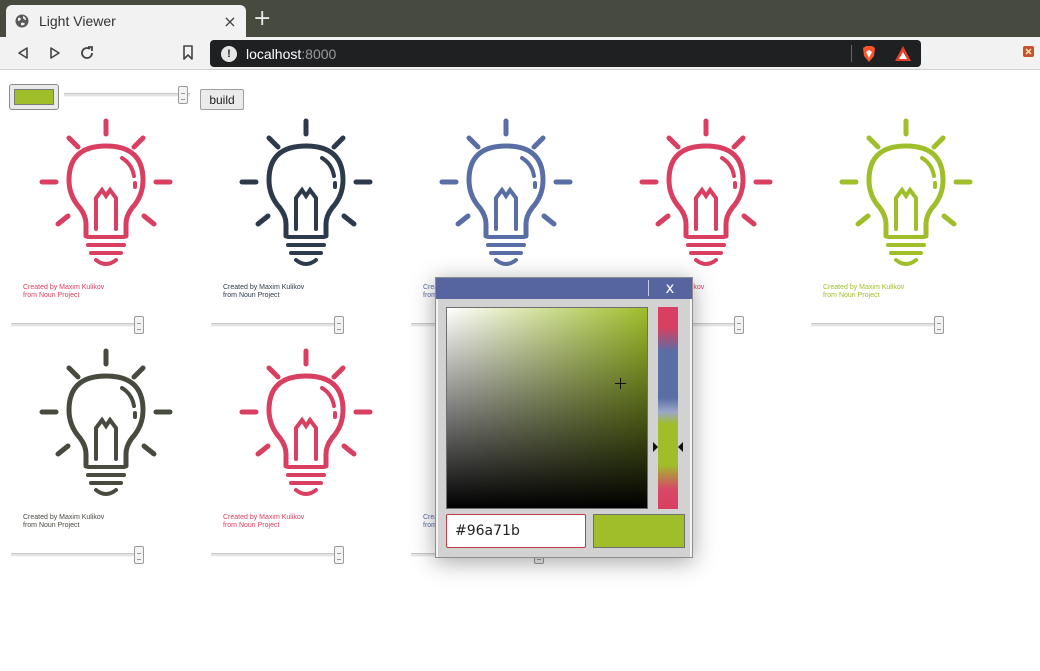 The image size is (1040, 671). I want to click on hue-arrow-right-icon, so click(680, 447).